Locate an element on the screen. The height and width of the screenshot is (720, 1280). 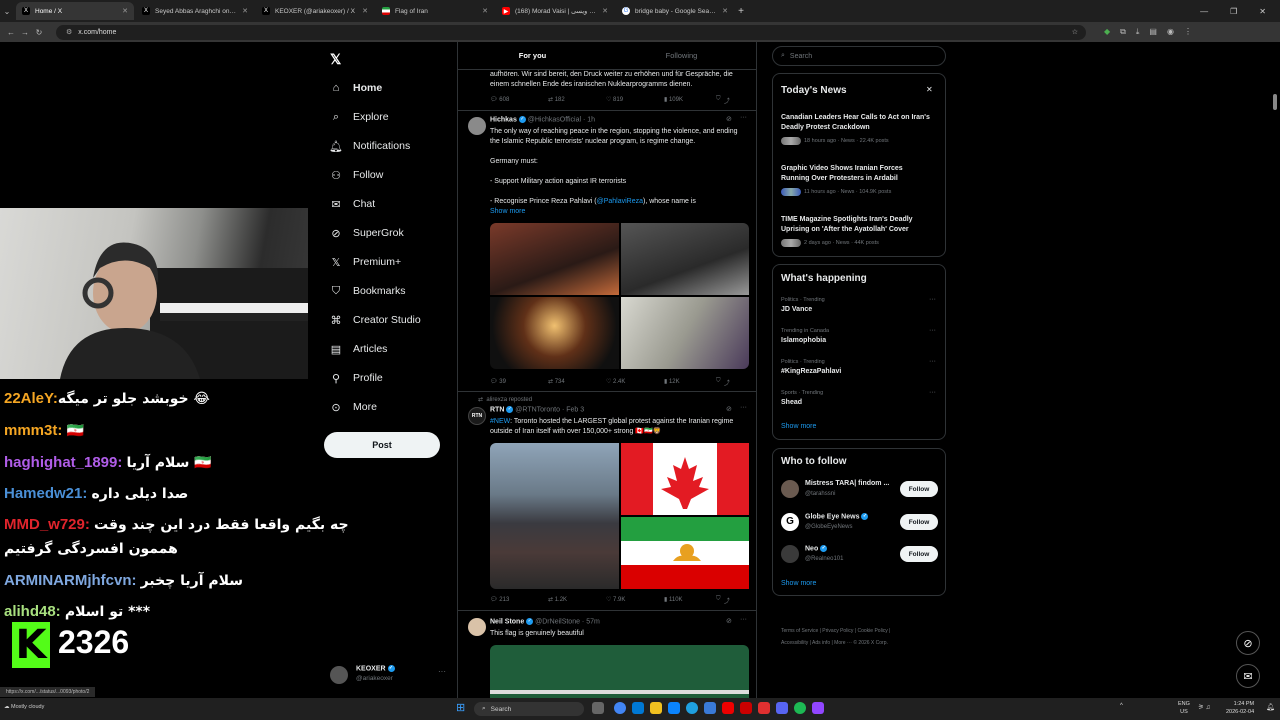
window-close-icon: ✕ is located at coordinates (1262, 11).